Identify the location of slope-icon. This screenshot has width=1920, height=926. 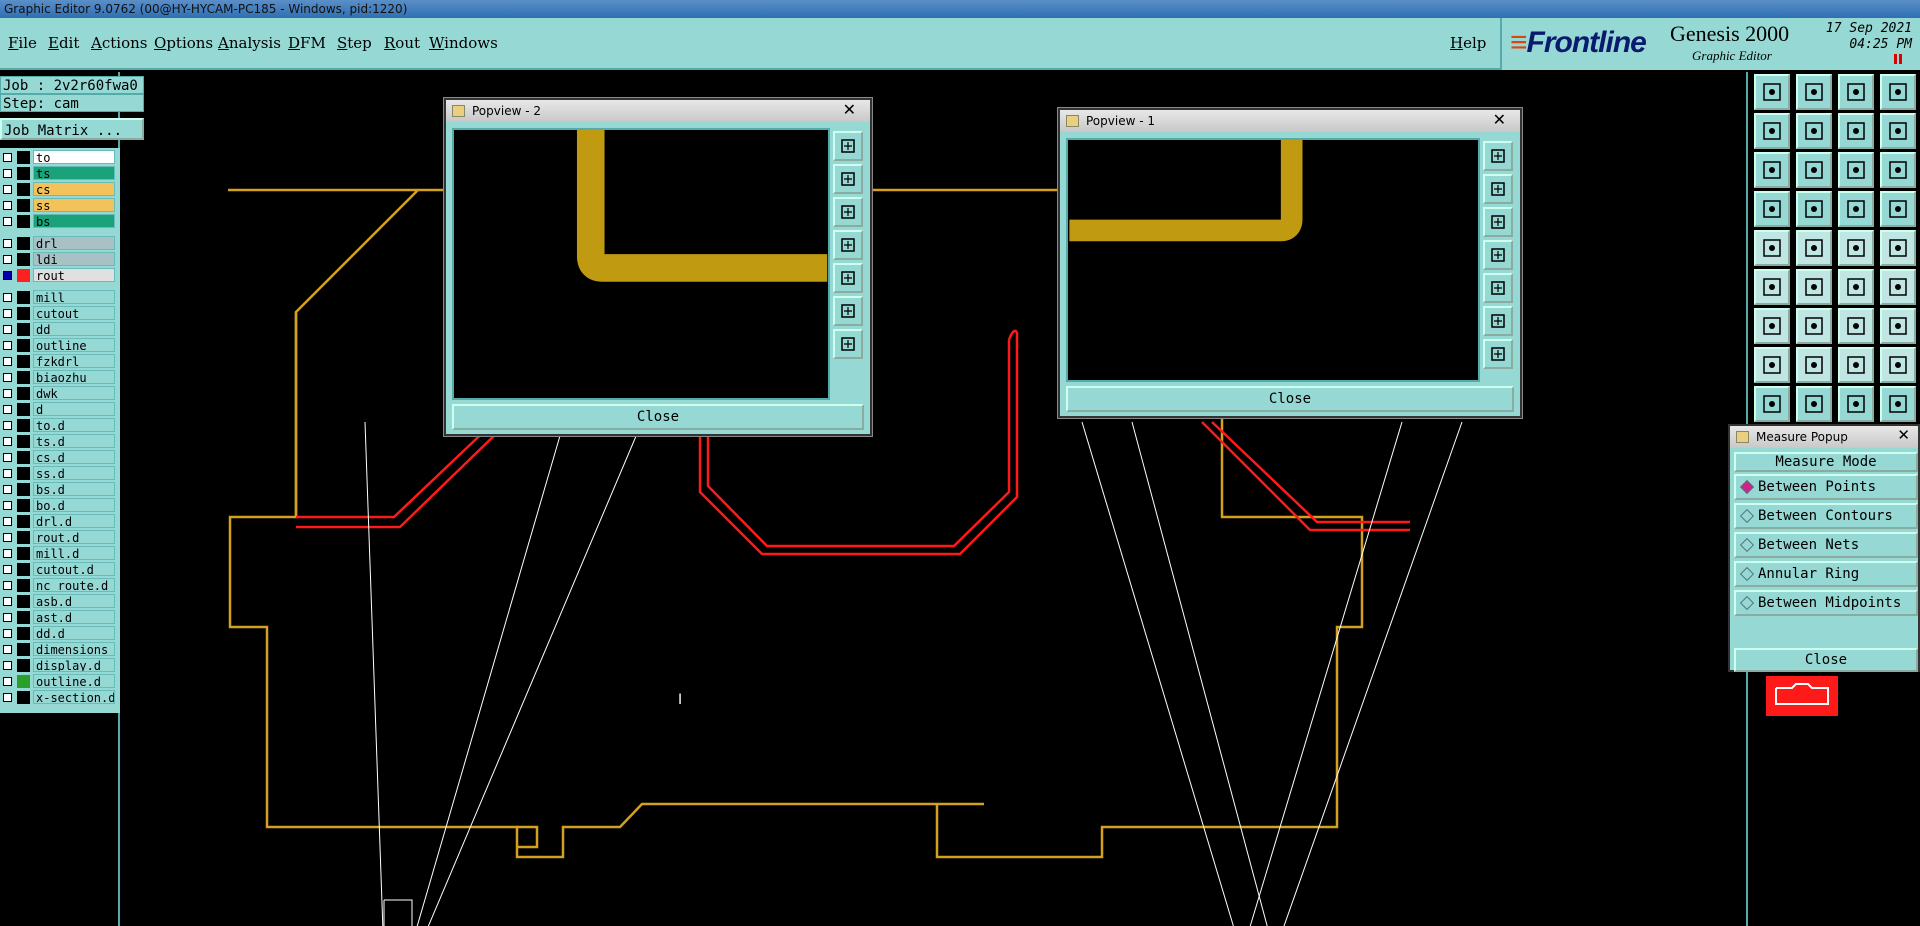
(1814, 326).